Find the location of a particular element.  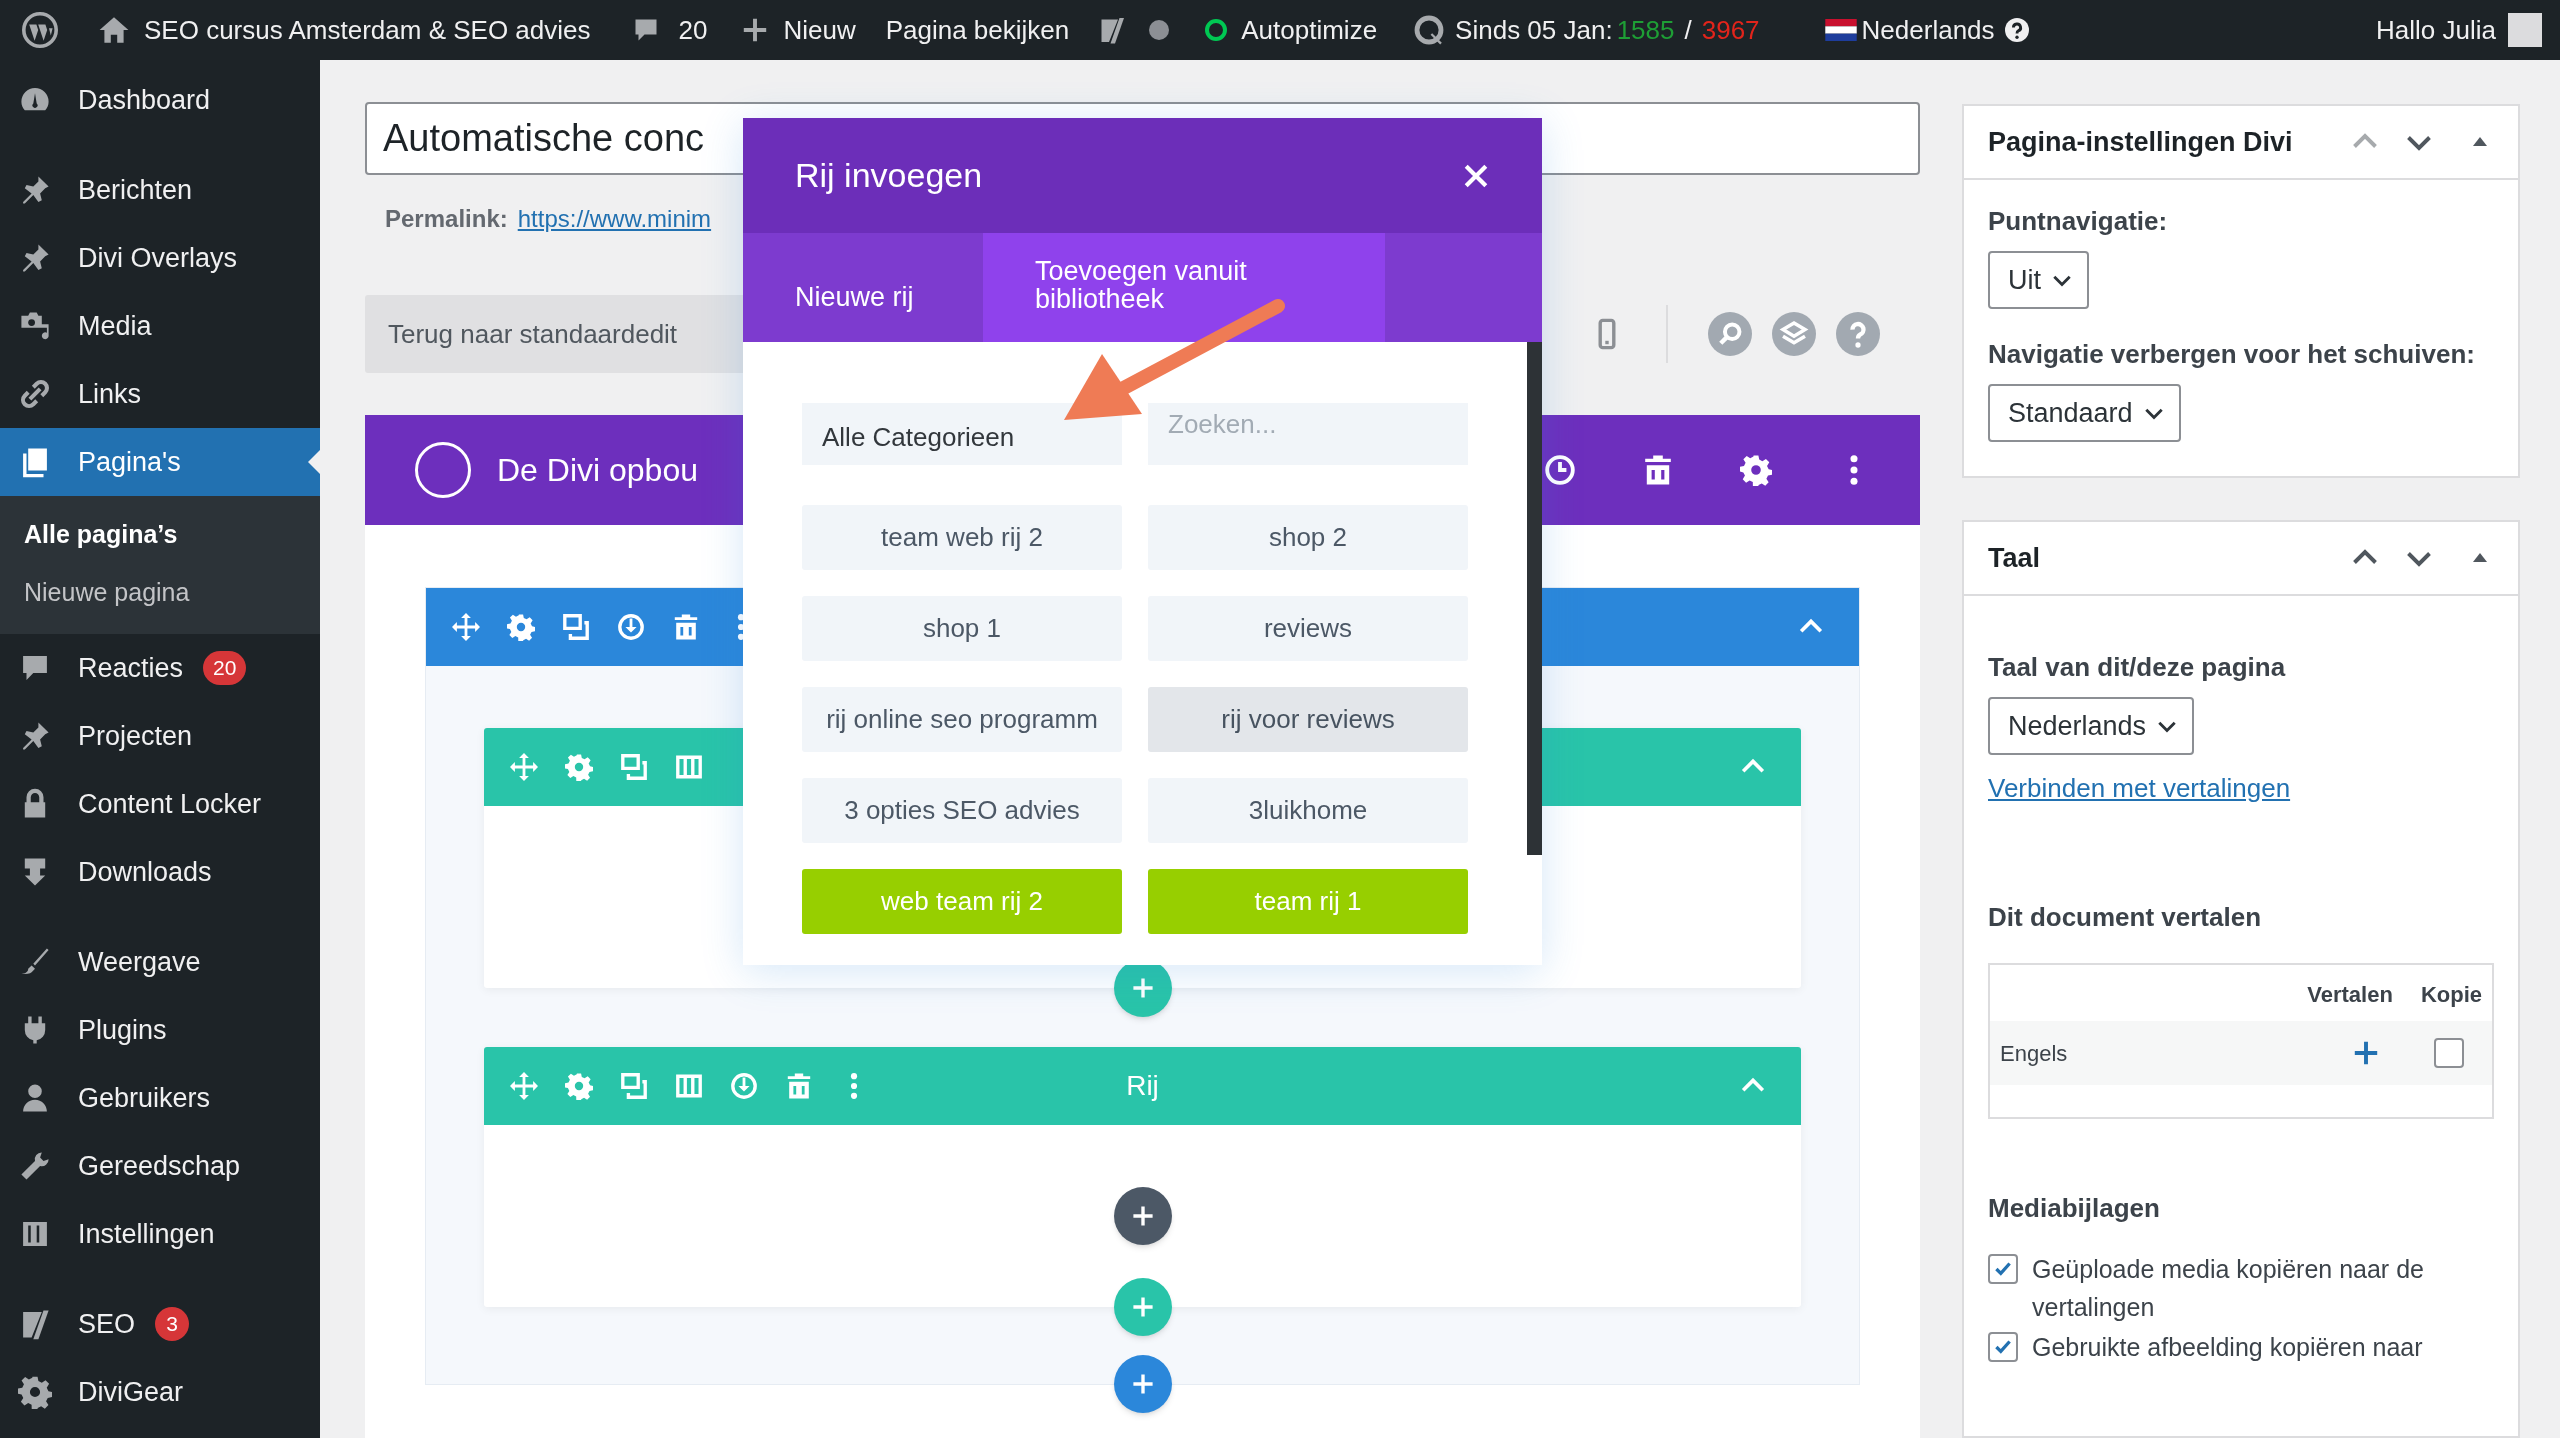

column-header: Kopie is located at coordinates (2451, 995).